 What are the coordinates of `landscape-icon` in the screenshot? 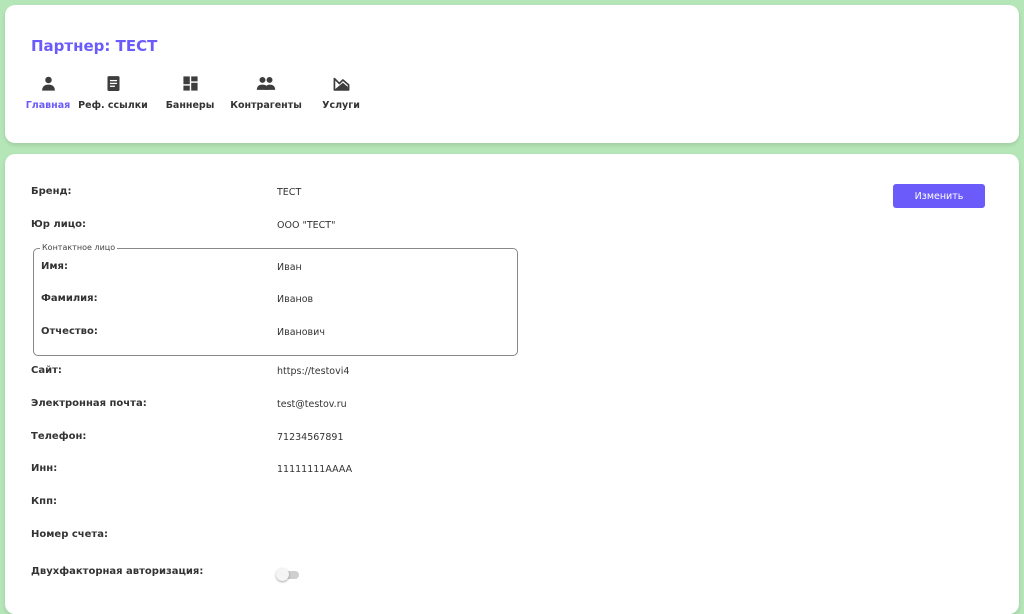 It's located at (341, 84).